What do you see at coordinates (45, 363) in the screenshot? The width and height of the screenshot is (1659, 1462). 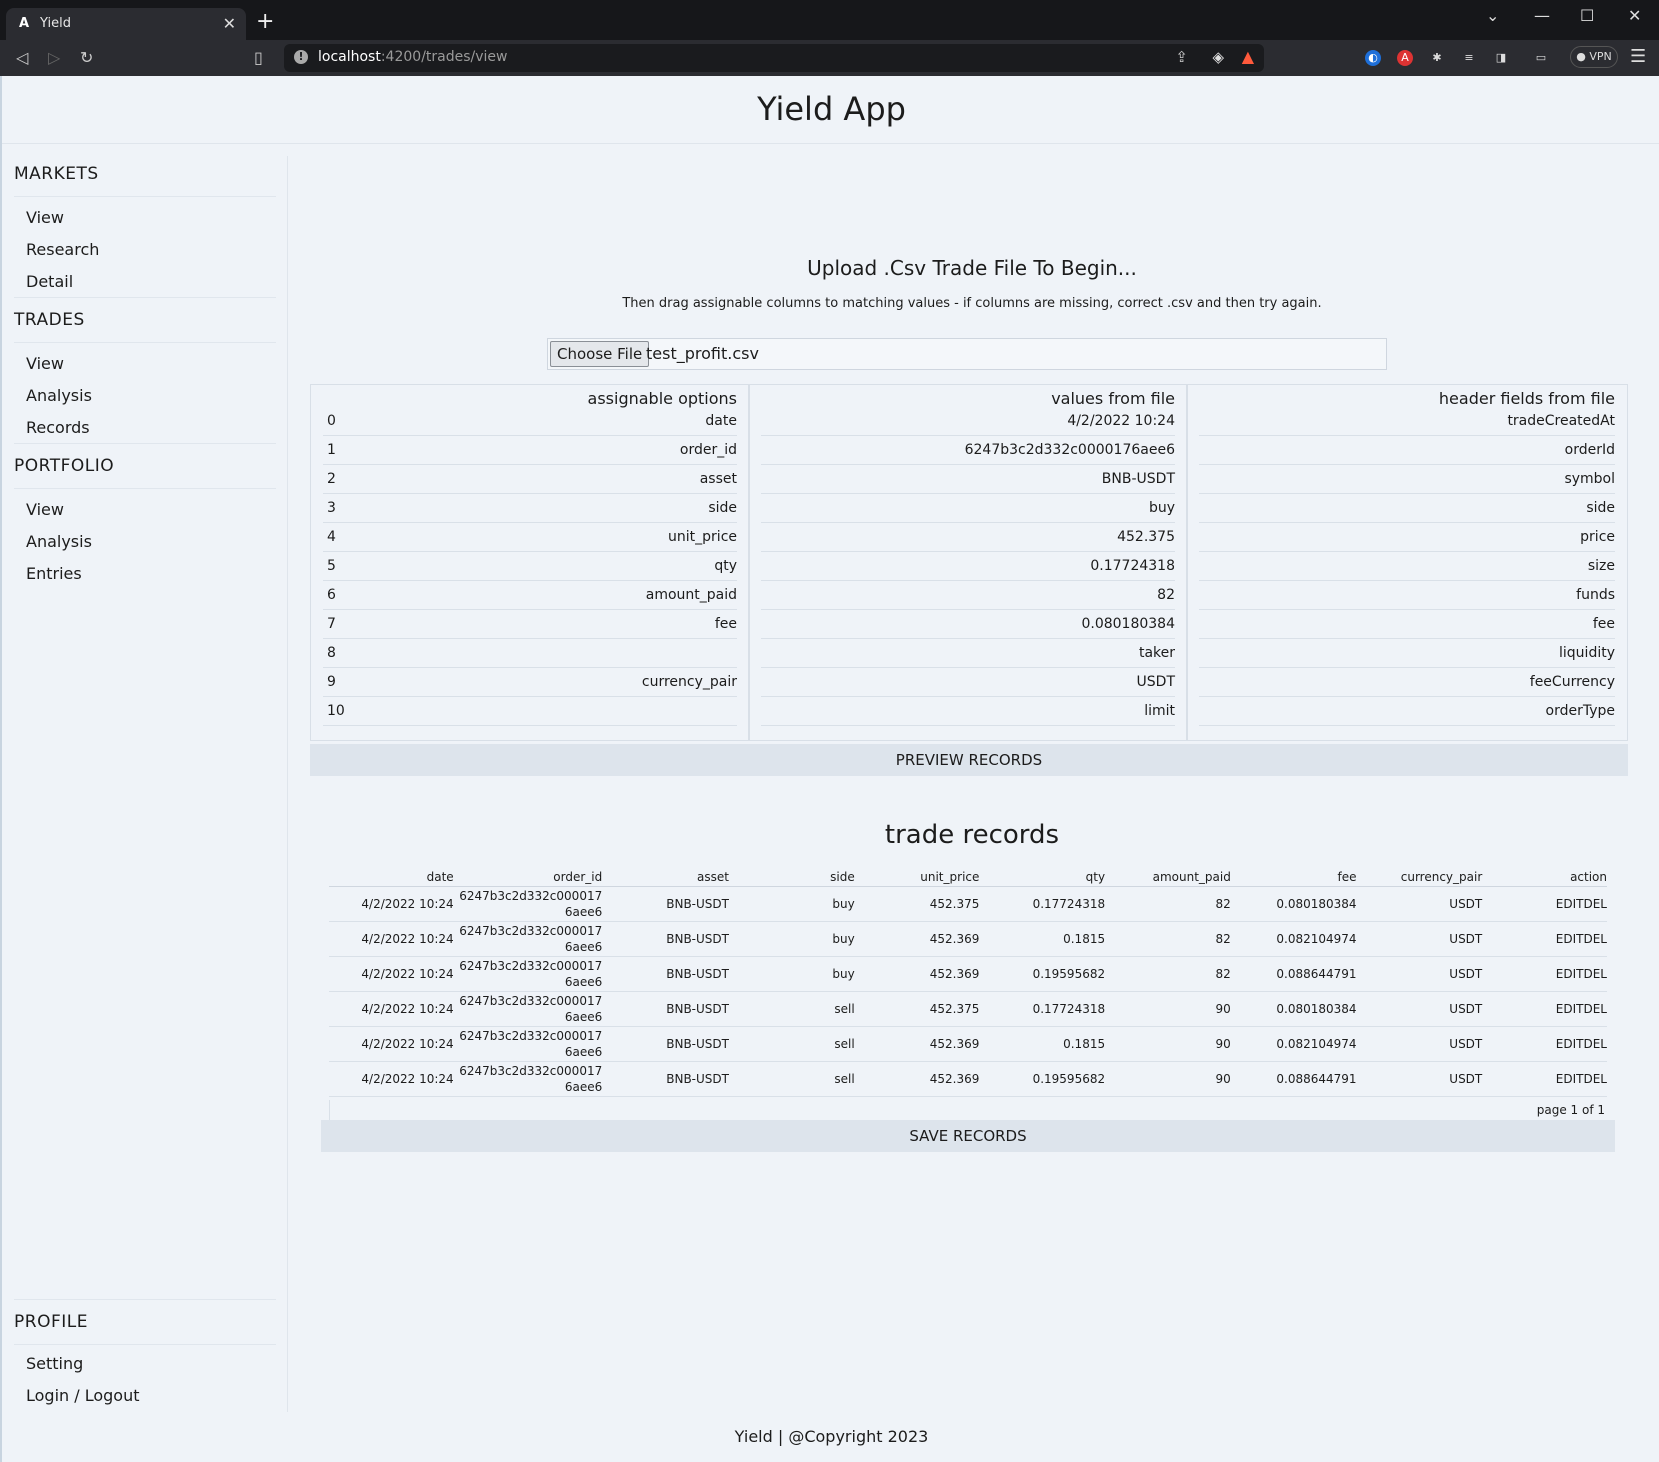 I see `sidebar-item-trades-view: View` at bounding box center [45, 363].